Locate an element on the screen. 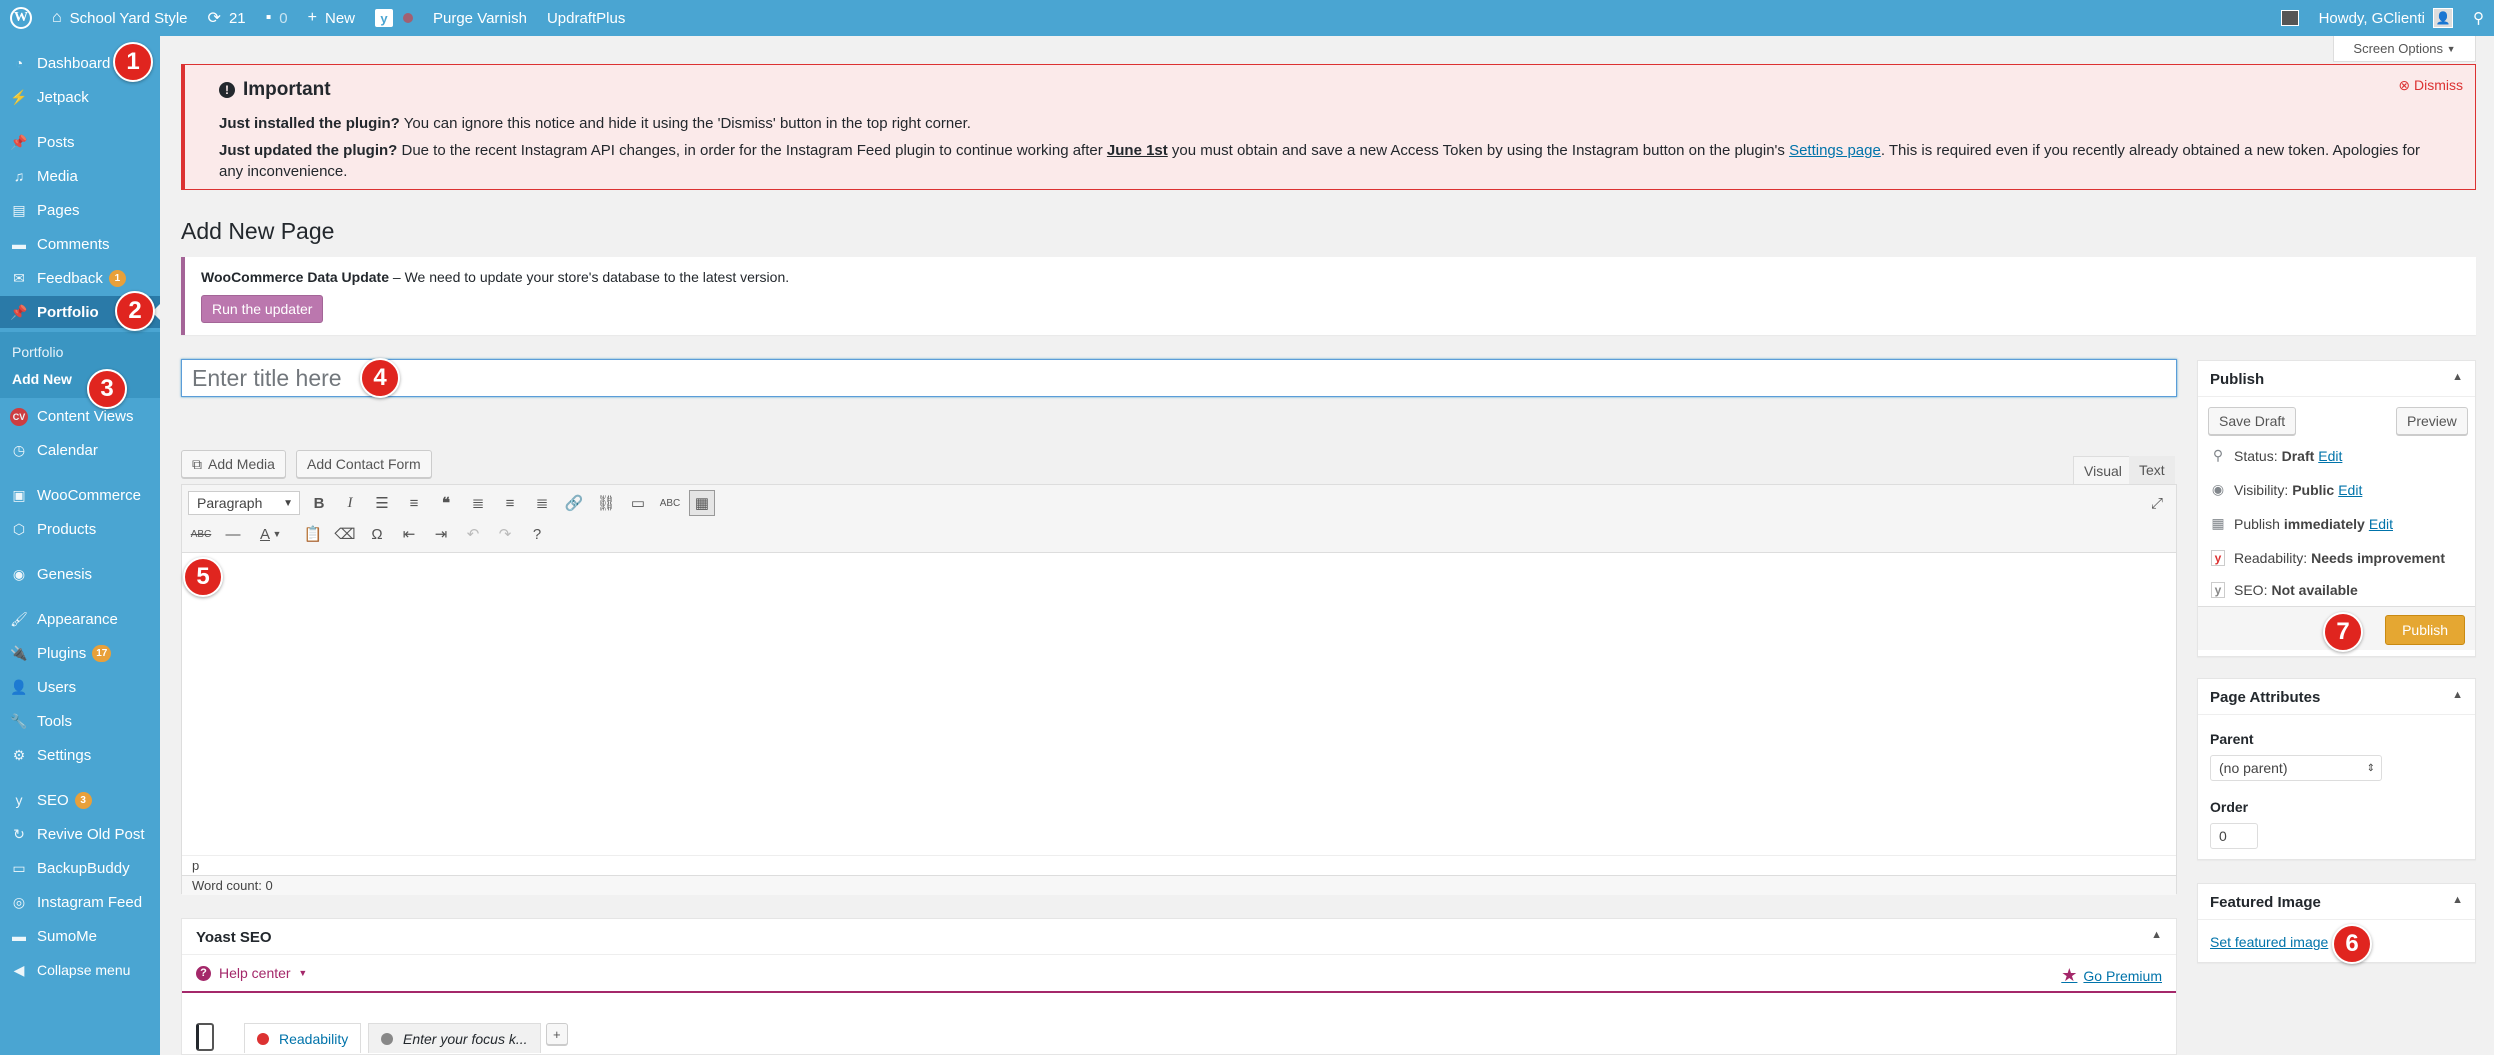 This screenshot has width=2494, height=1055. menu-jetpack: ⚡ Jetpack is located at coordinates (80, 97).